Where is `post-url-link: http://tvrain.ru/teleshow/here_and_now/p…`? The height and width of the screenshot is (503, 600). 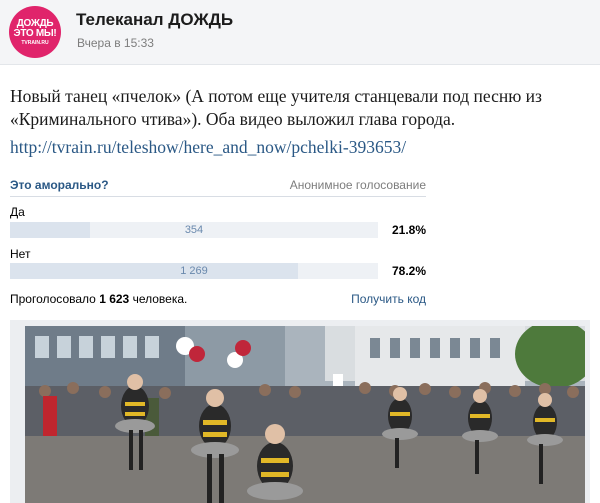
post-url-link: http://tvrain.ru/teleshow/here_and_now/p… is located at coordinates (208, 147).